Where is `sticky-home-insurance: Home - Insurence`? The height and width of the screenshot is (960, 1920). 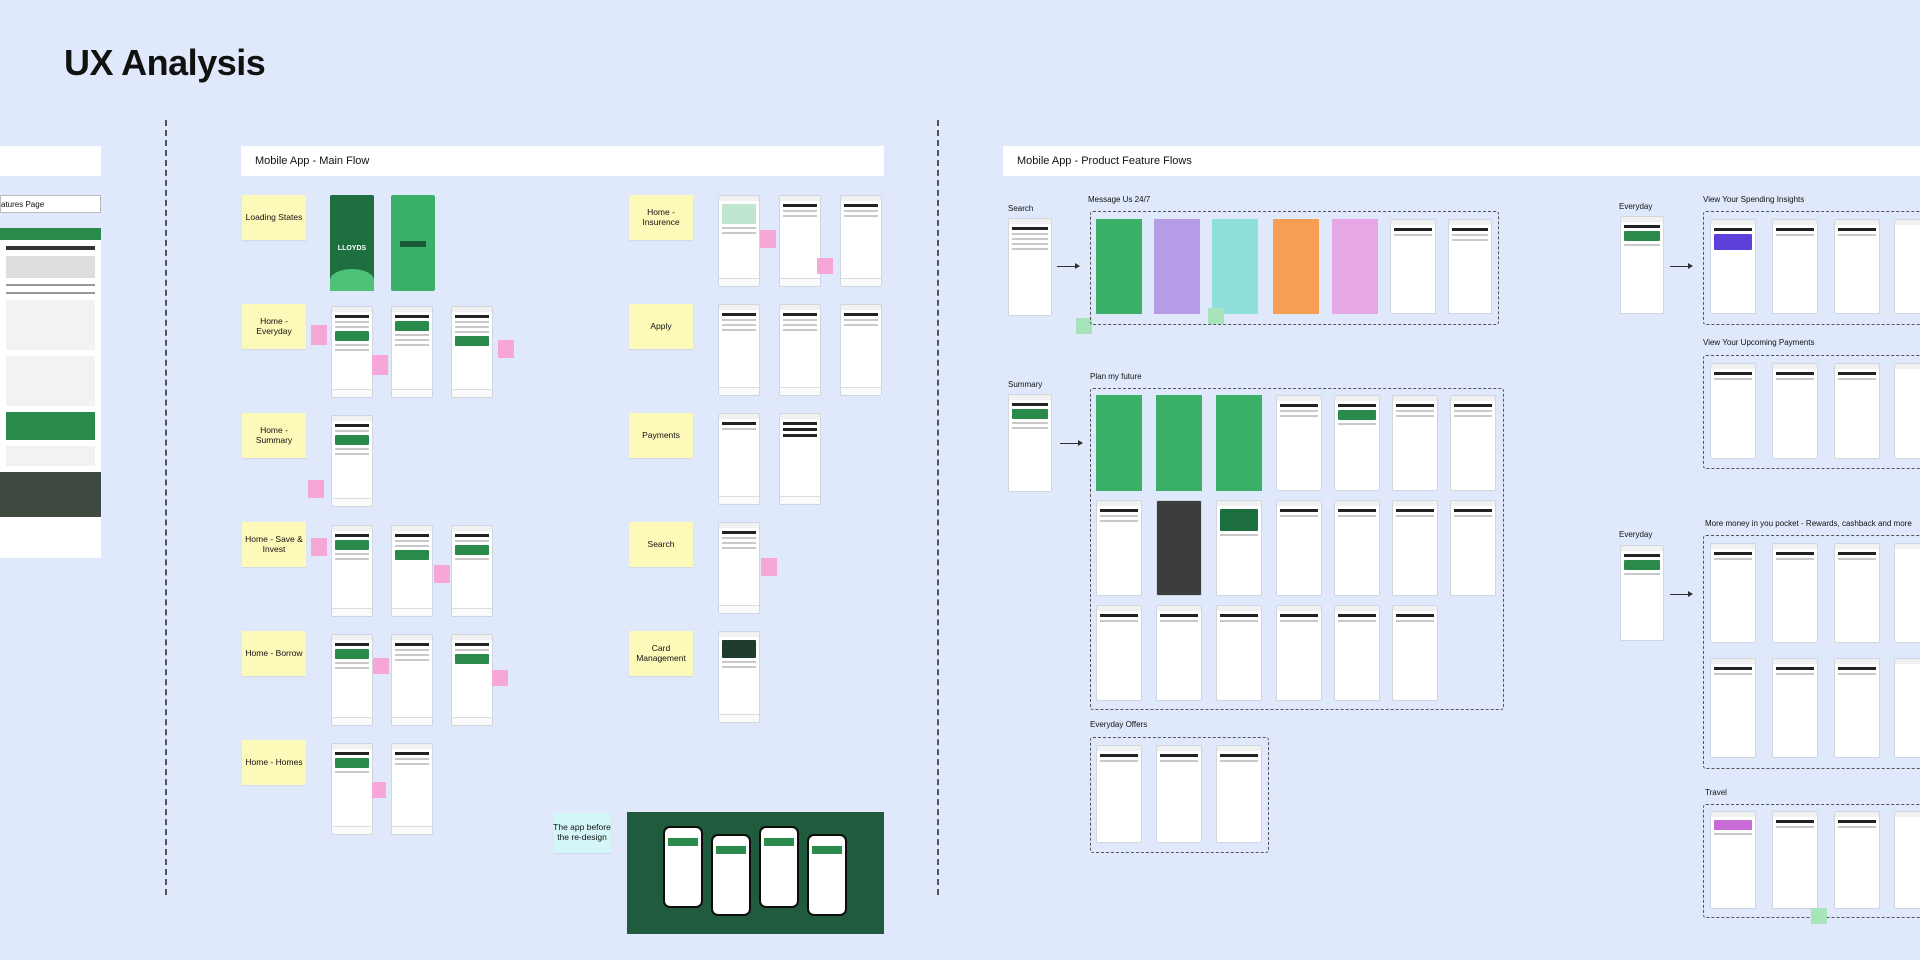 sticky-home-insurance: Home - Insurence is located at coordinates (661, 217).